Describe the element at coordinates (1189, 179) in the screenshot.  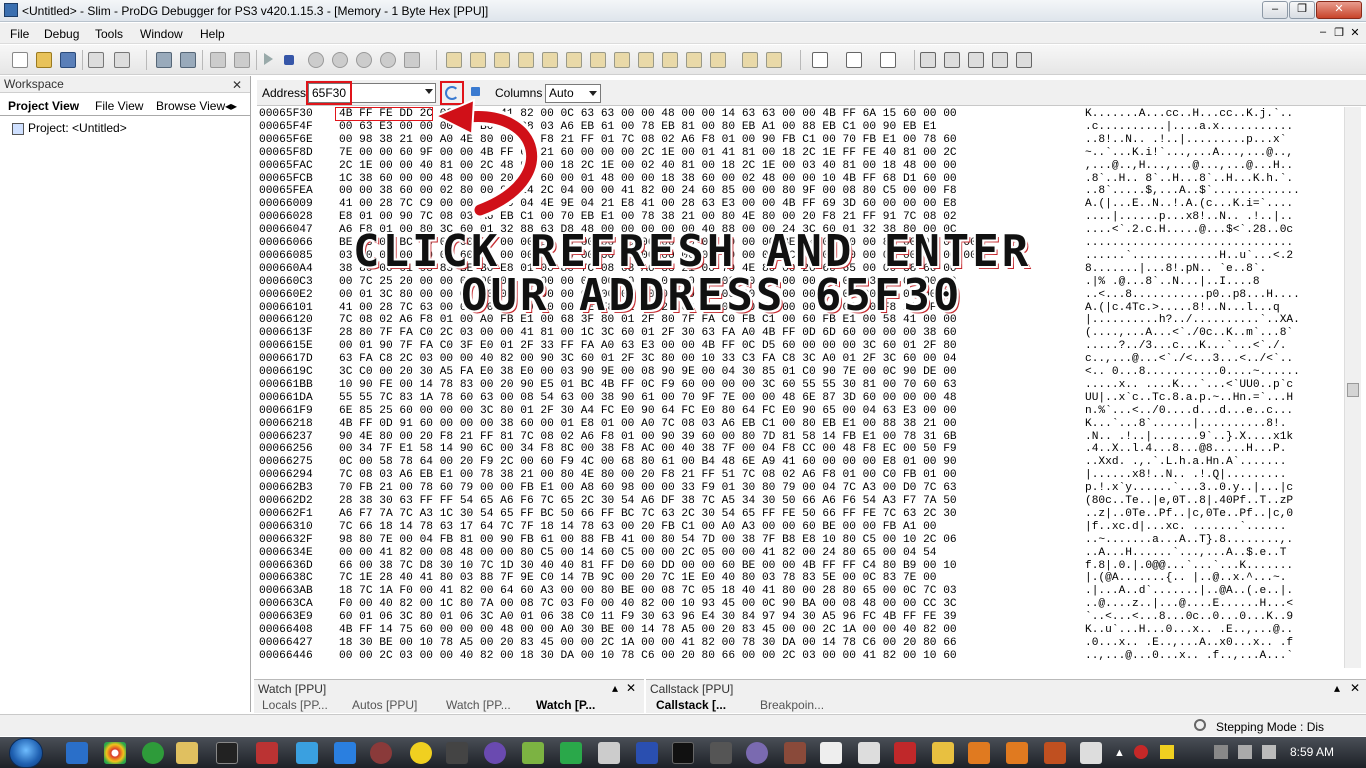
I see `memory-row-ascii: .8`..H.. 8`..H...8`..H...K.h.`.` at that location.